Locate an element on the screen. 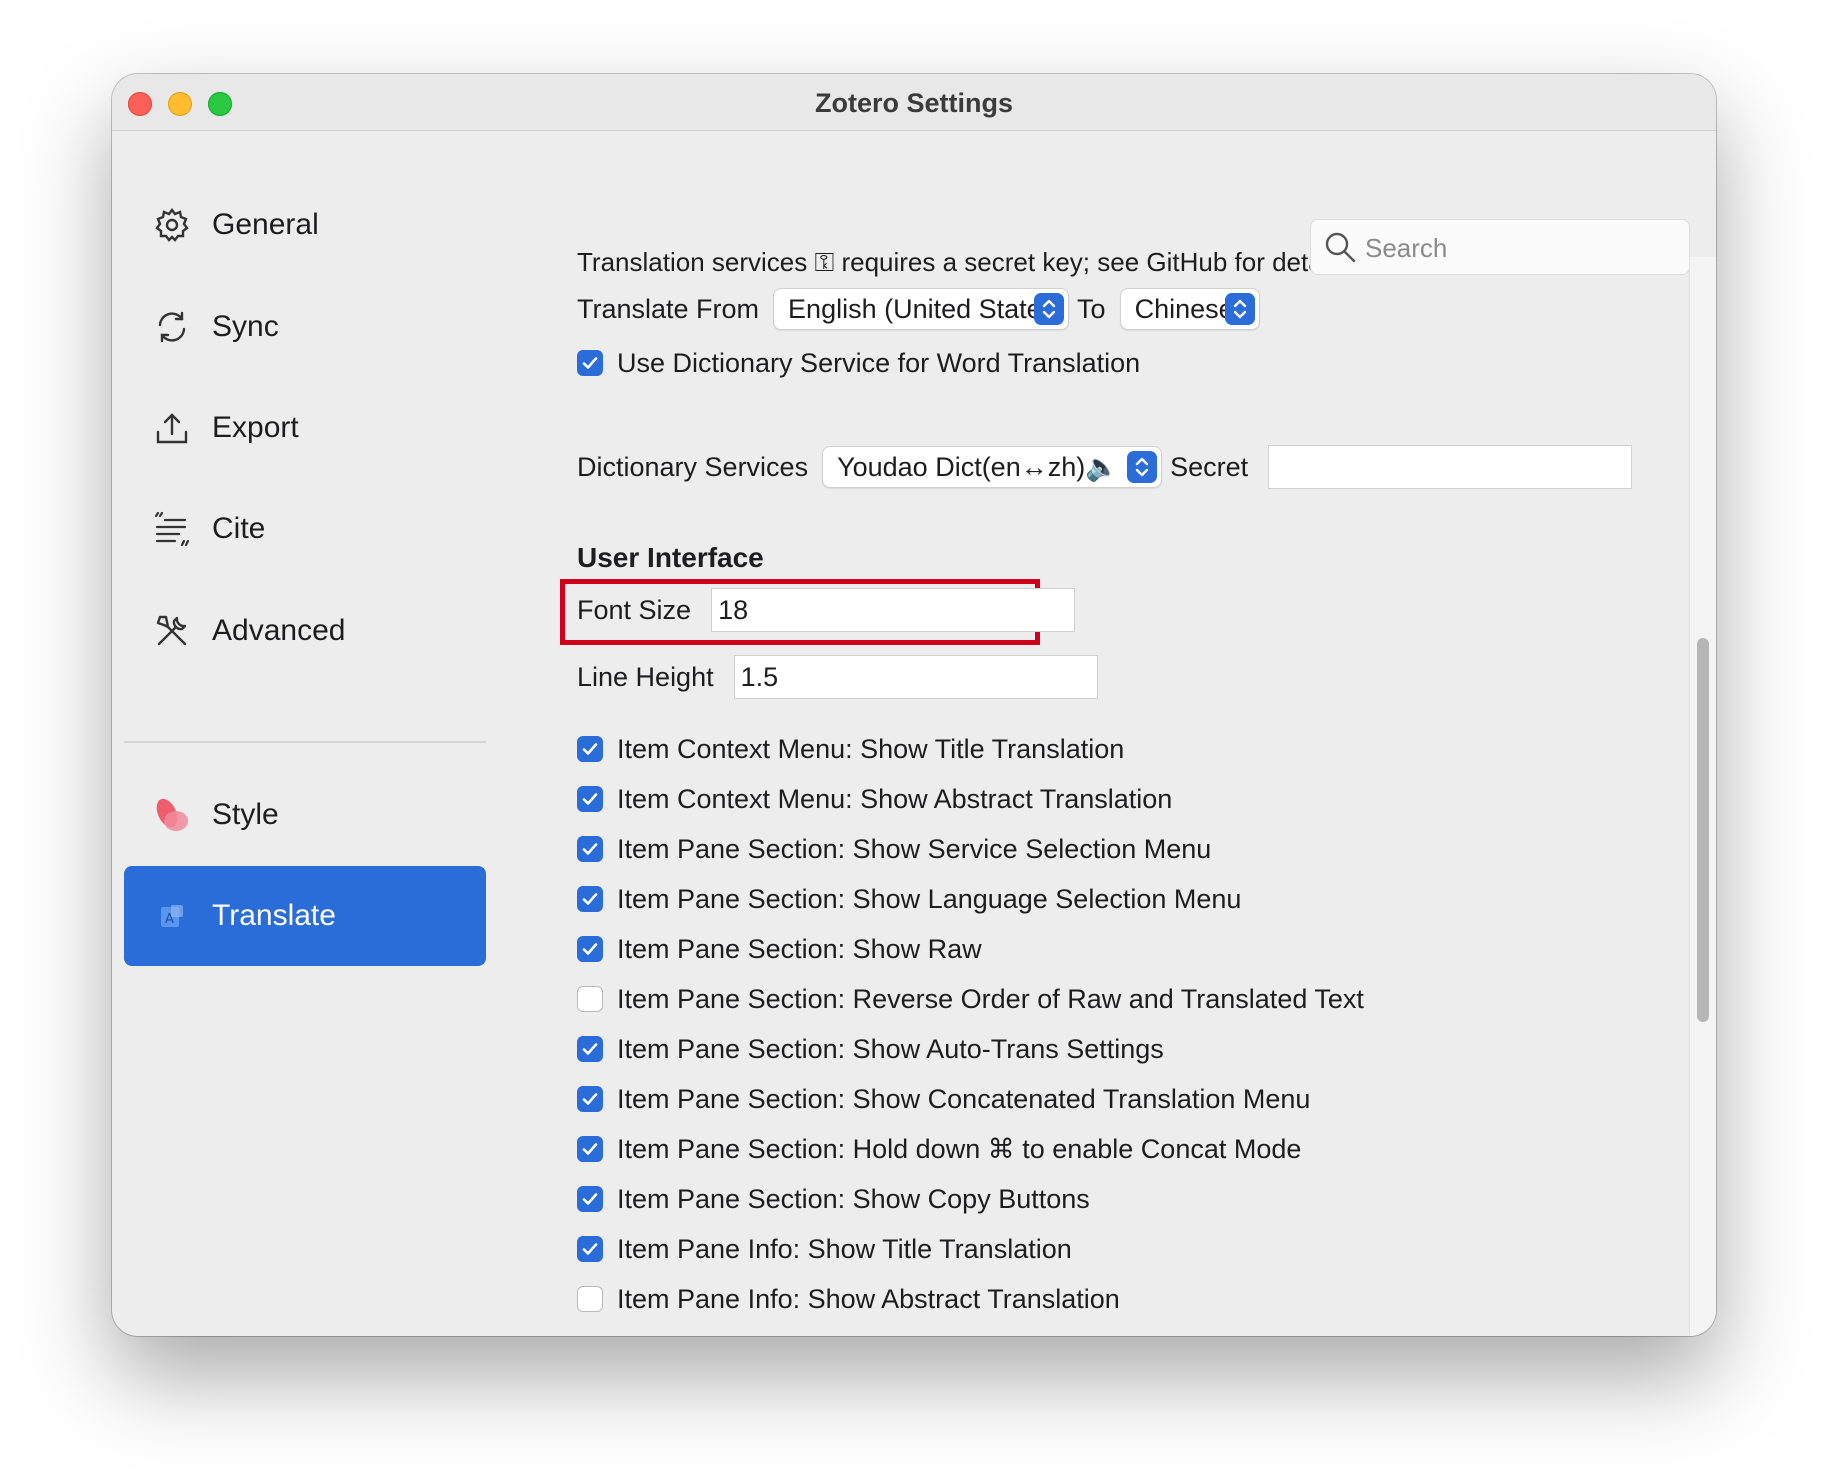 Image resolution: width=1824 pixels, height=1480 pixels. sidebar-item-label: General is located at coordinates (265, 224).